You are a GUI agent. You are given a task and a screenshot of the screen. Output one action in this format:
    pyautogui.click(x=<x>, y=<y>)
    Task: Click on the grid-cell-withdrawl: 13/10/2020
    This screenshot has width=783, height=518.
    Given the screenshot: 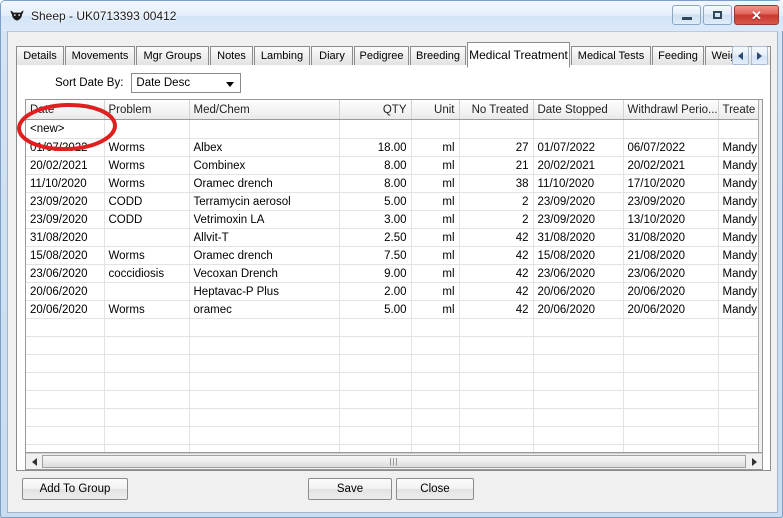 What is the action you would take?
    pyautogui.click(x=671, y=219)
    